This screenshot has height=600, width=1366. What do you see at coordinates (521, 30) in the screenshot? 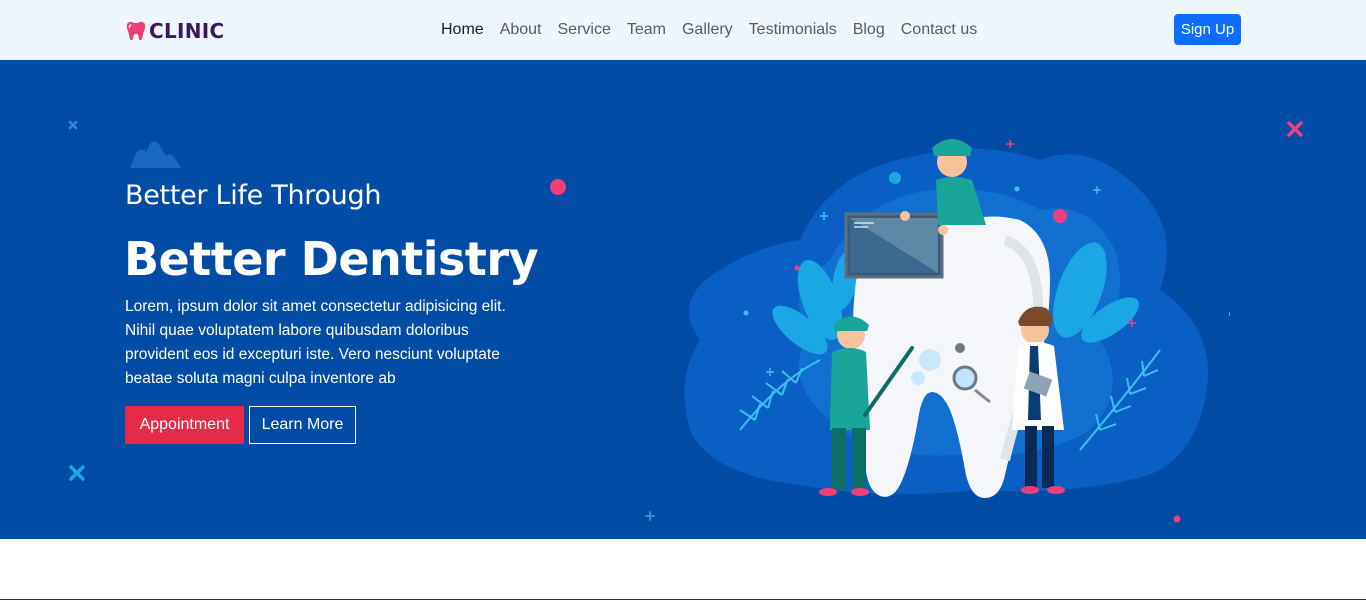
I see `nav-link-about: About` at bounding box center [521, 30].